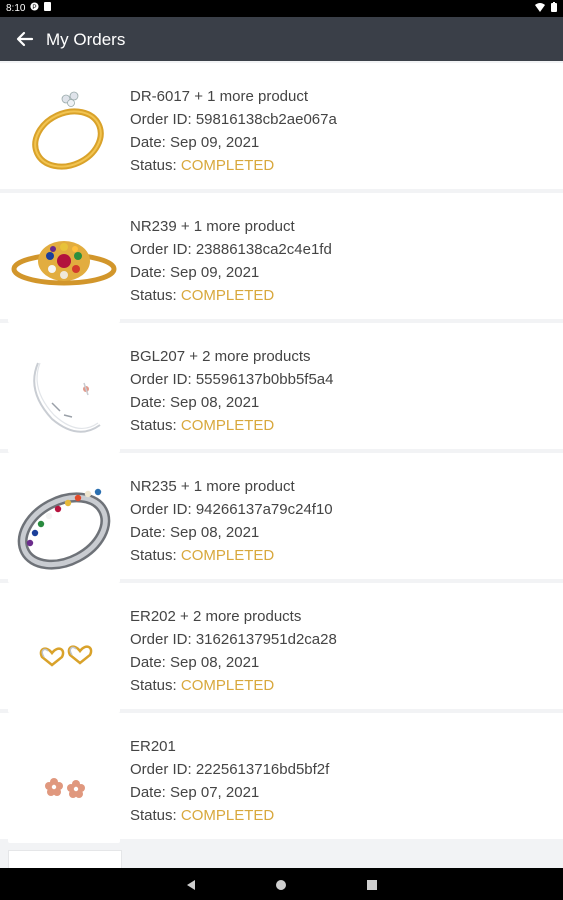 The height and width of the screenshot is (900, 563). Describe the element at coordinates (281, 8) in the screenshot. I see `status-bar: 8:10 P` at that location.